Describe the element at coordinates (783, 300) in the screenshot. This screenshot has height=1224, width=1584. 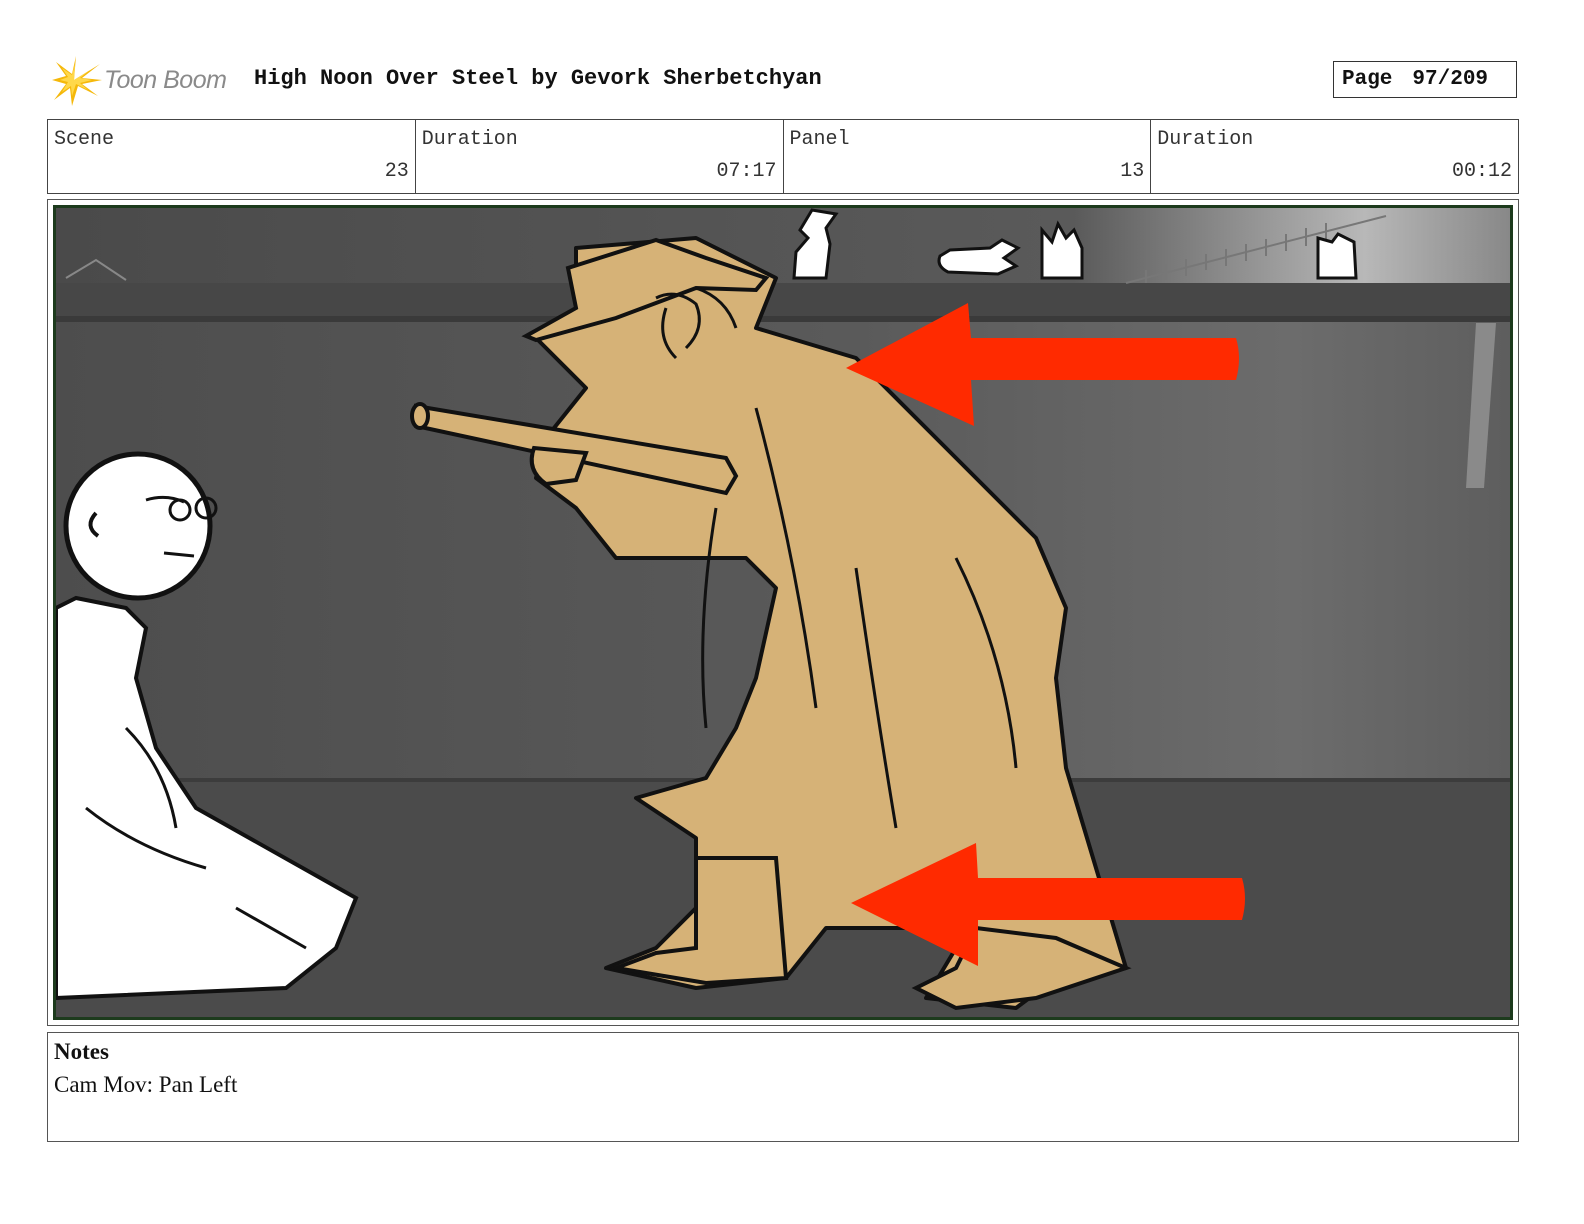
I see `ledge` at that location.